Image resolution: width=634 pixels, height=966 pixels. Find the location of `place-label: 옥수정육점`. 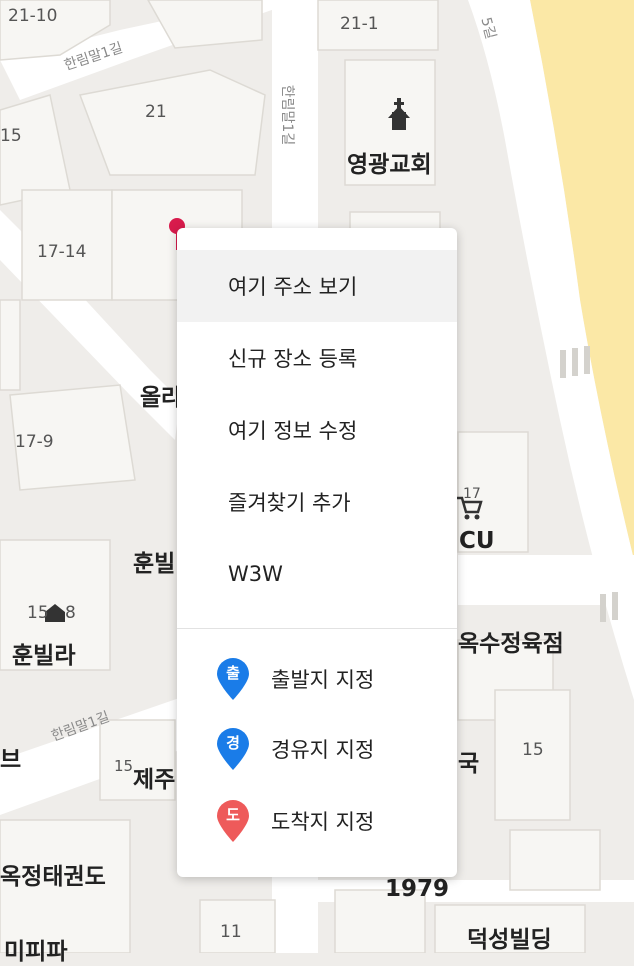

place-label: 옥수정육점 is located at coordinates (511, 641).